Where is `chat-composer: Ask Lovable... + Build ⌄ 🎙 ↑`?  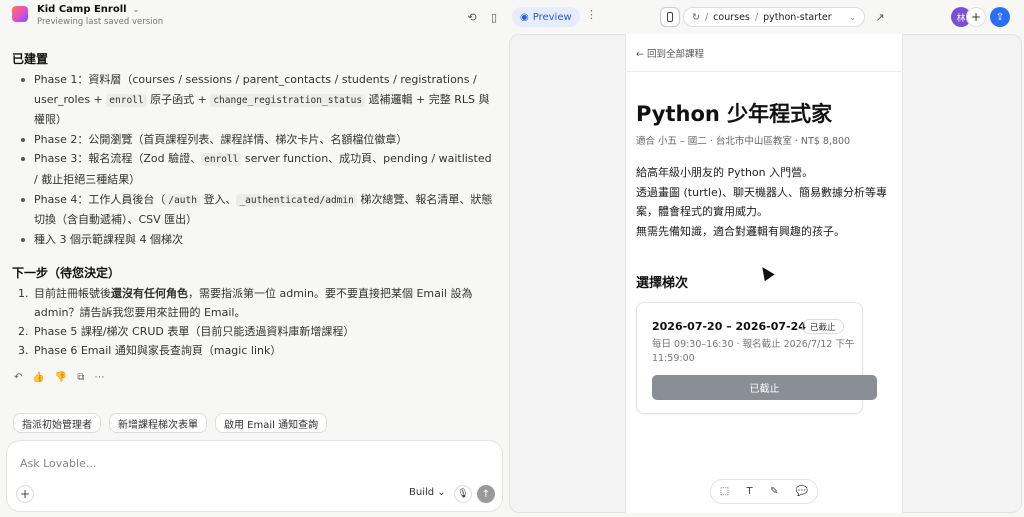 chat-composer: Ask Lovable... + Build ⌄ 🎙 ↑ is located at coordinates (254, 476).